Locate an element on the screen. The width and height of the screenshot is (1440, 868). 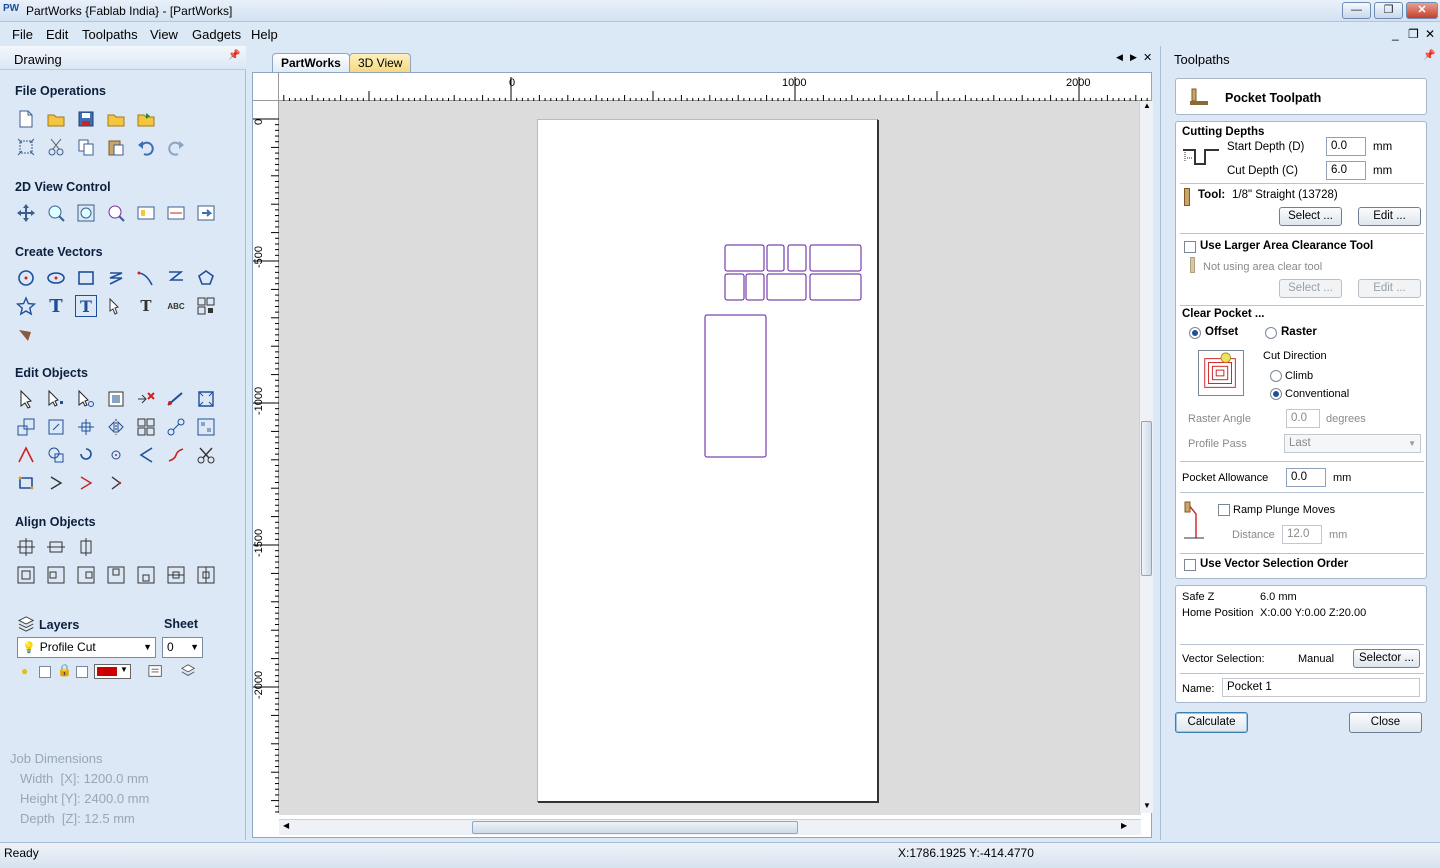
import-folder-icon is located at coordinates (146, 119).